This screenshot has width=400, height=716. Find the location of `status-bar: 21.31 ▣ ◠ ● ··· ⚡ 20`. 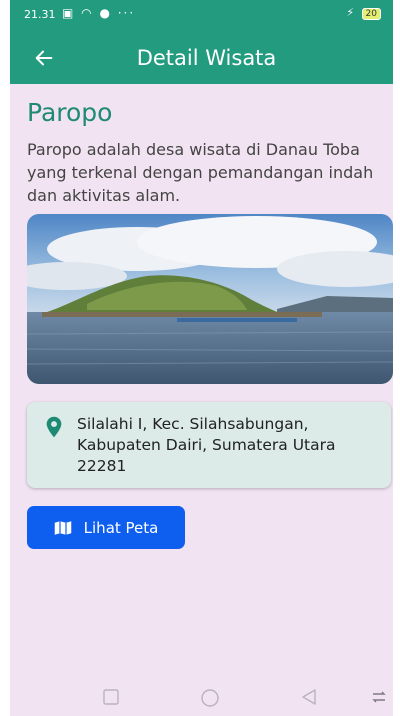

status-bar: 21.31 ▣ ◠ ● ··· ⚡ 20 is located at coordinates (201, 16).